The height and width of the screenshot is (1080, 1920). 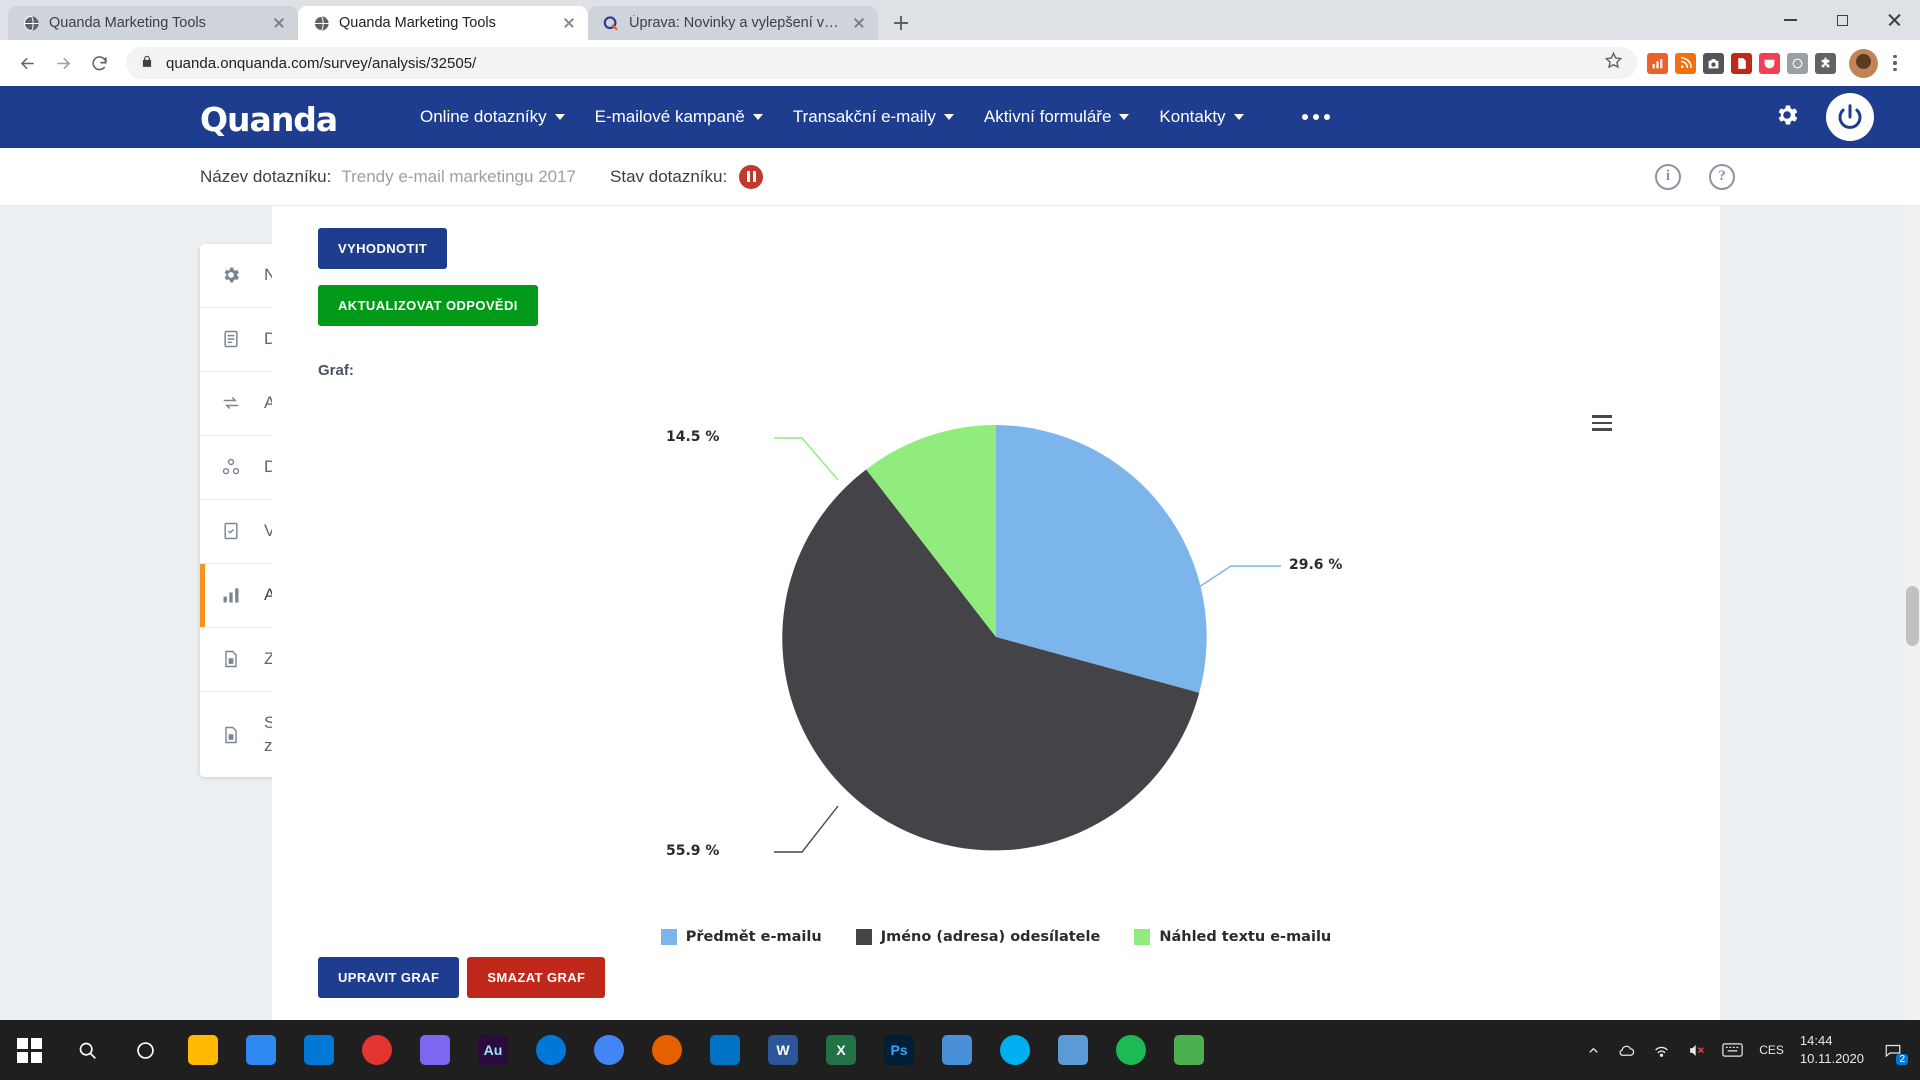 I want to click on star-icon, so click(x=1613, y=63).